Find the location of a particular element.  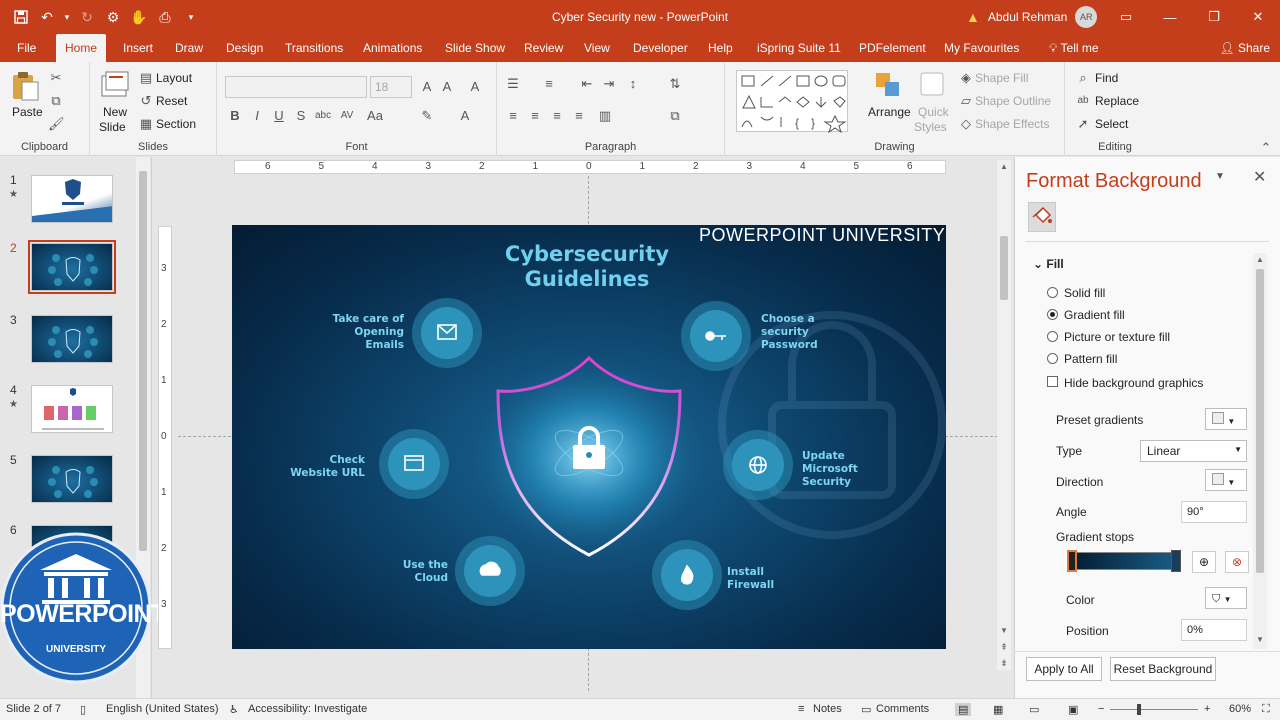

remove-stop-icon: ⊗ is located at coordinates (1237, 562).